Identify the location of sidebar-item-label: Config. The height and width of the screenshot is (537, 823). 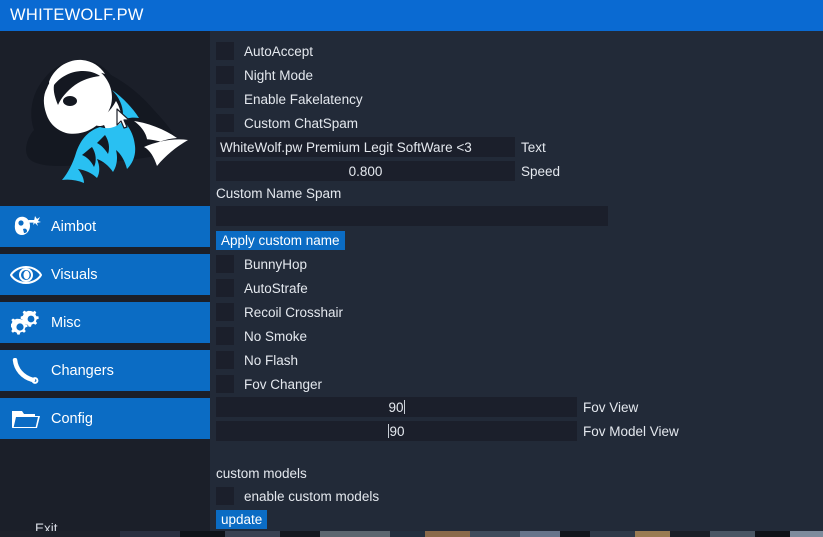
(72, 418).